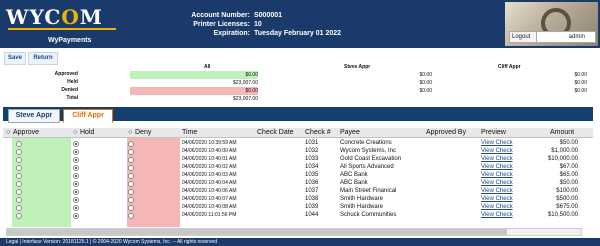 This screenshot has height=246, width=600. What do you see at coordinates (209, 151) in the screenshot?
I see `row-time: 04/06/2020 10:40:00 AM` at bounding box center [209, 151].